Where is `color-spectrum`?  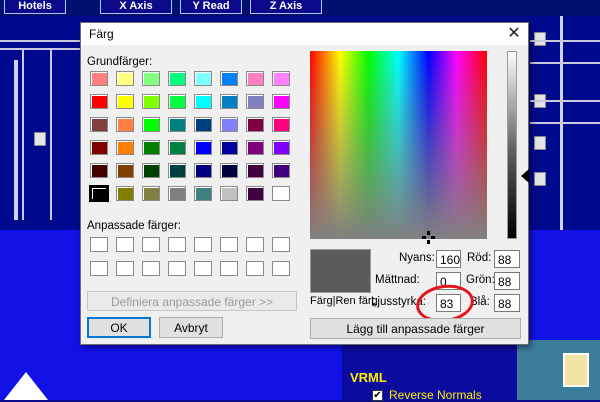
color-spectrum is located at coordinates (398, 145).